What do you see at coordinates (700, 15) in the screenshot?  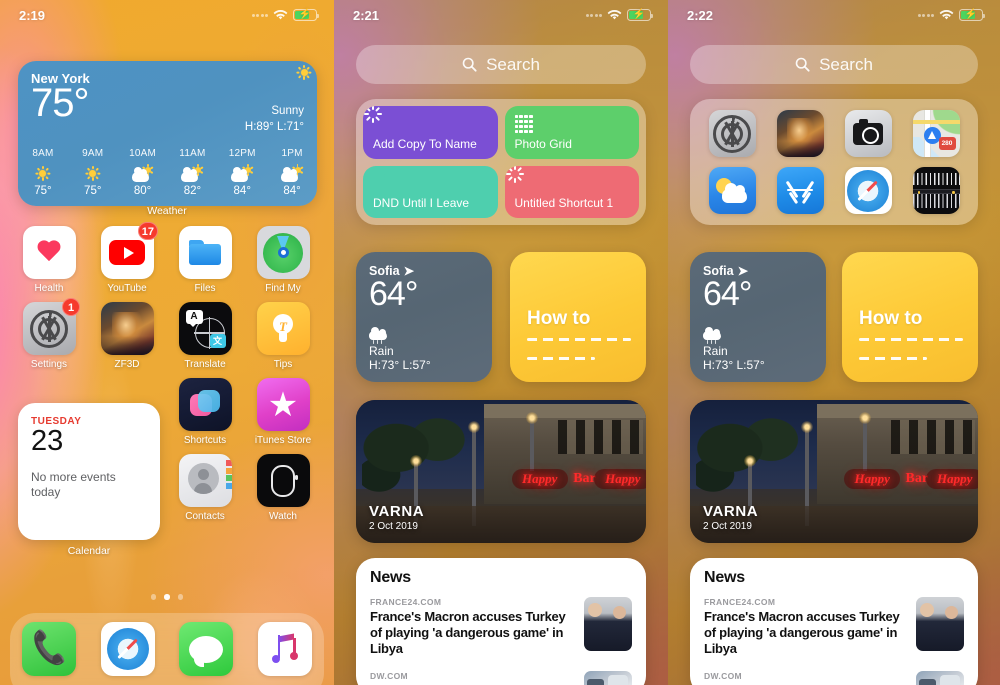 I see `status-time: 2:22` at bounding box center [700, 15].